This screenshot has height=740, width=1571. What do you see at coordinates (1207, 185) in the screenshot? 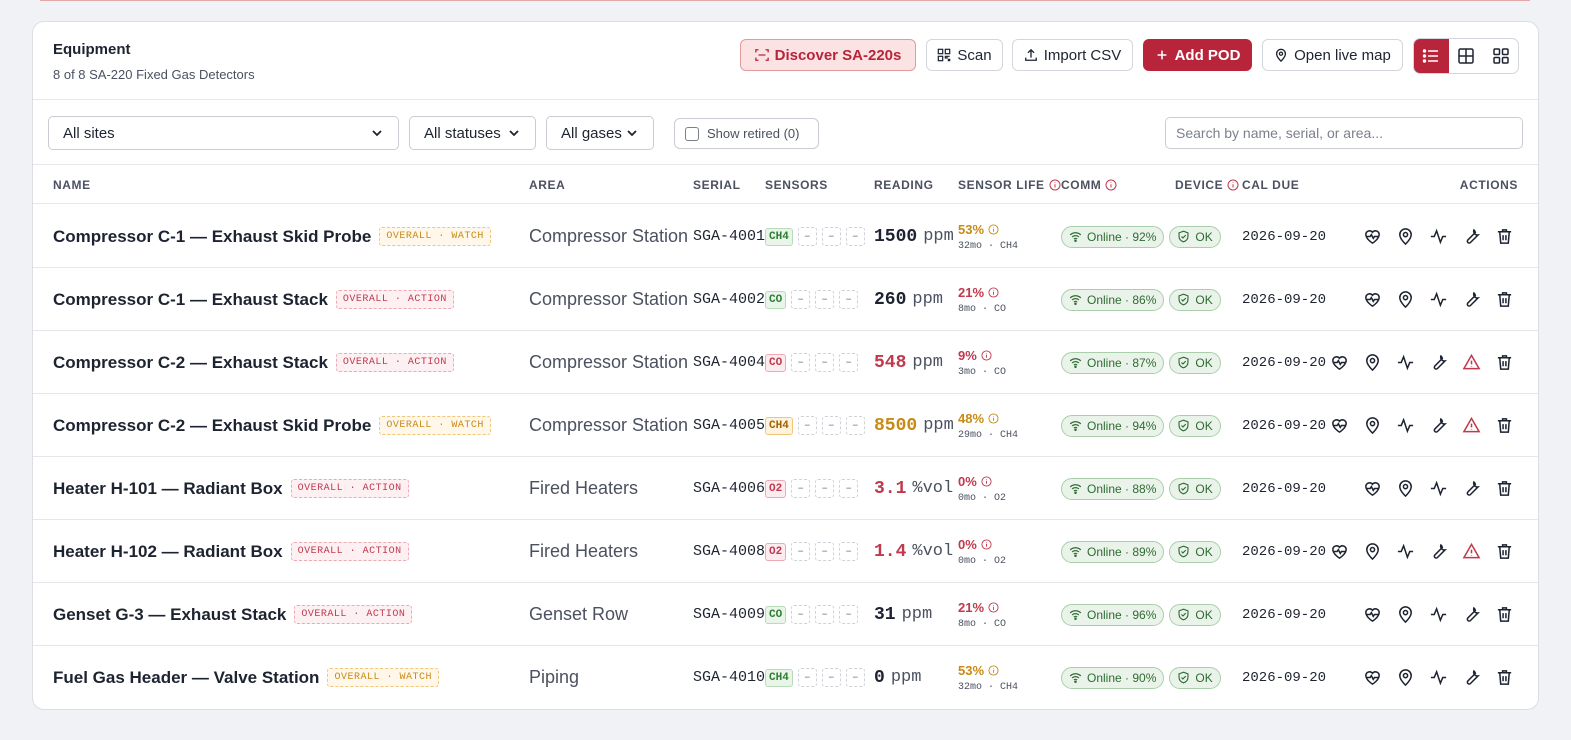
I see `col-device: DEVICE` at bounding box center [1207, 185].